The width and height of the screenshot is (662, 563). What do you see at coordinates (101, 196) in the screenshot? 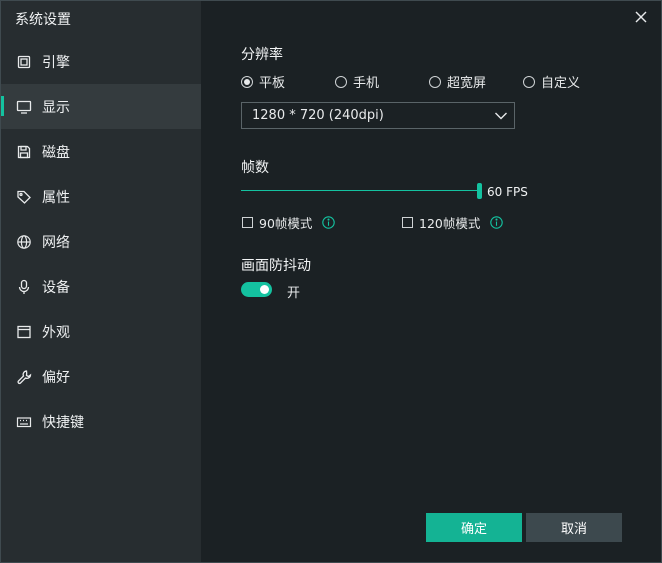
I see `sidebar-item-properties: 属性` at bounding box center [101, 196].